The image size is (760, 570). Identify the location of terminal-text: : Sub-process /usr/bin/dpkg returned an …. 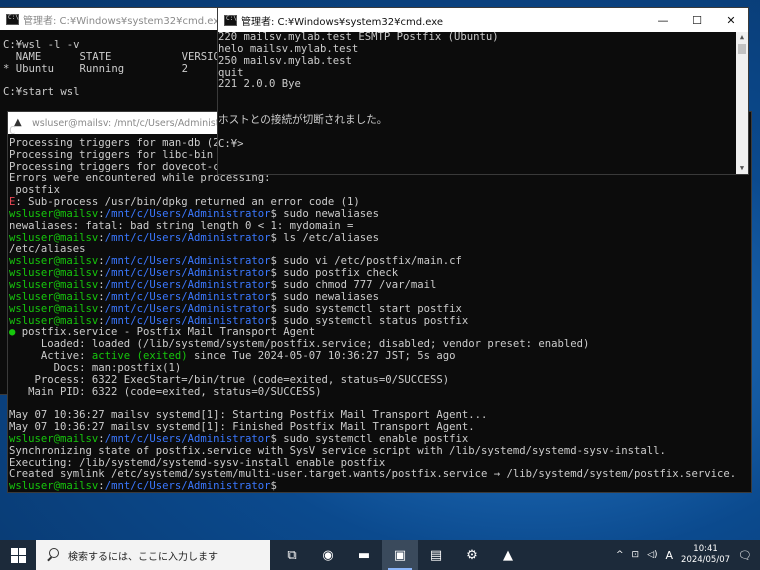
(187, 202).